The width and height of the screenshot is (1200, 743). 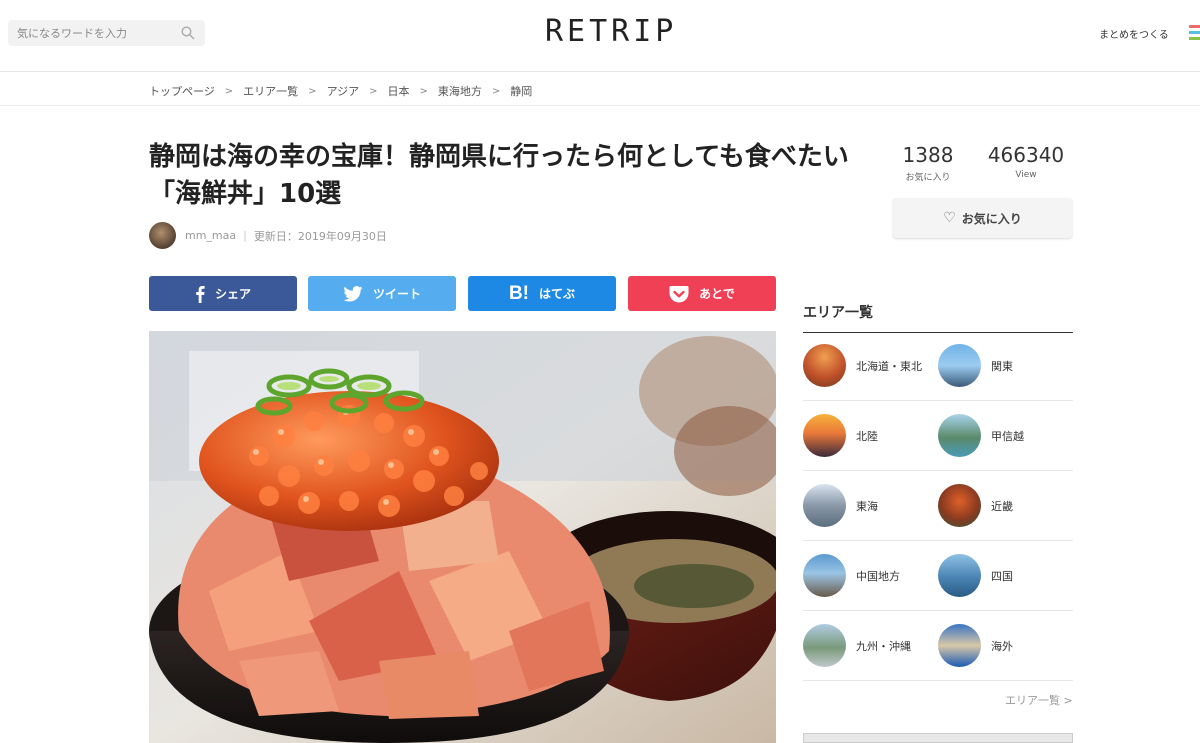 What do you see at coordinates (521, 91) in the screenshot?
I see `breadcrumb-item-shizuoka: 静岡` at bounding box center [521, 91].